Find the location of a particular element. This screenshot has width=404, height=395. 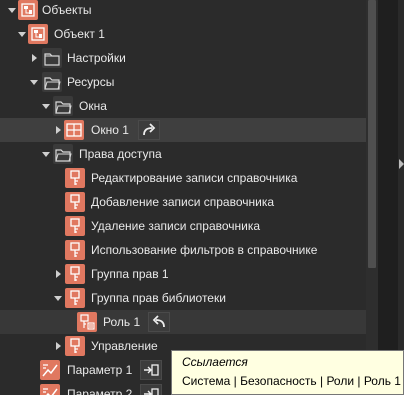

expand-panel-icon is located at coordinates (401, 164).